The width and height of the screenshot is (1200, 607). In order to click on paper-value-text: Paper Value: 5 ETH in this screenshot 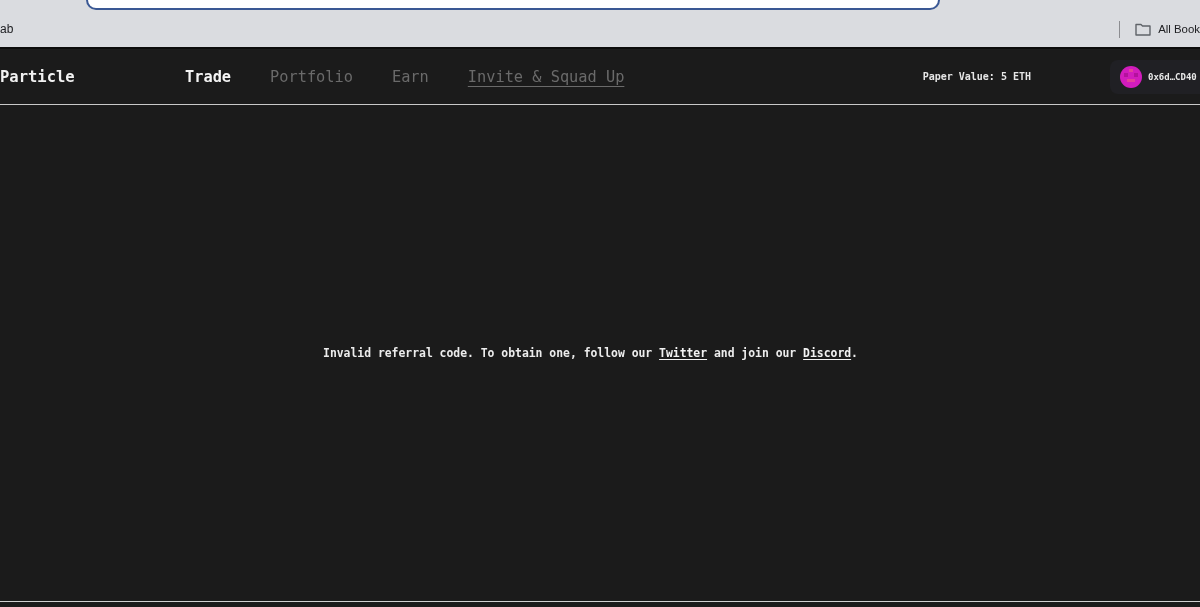, I will do `click(976, 76)`.